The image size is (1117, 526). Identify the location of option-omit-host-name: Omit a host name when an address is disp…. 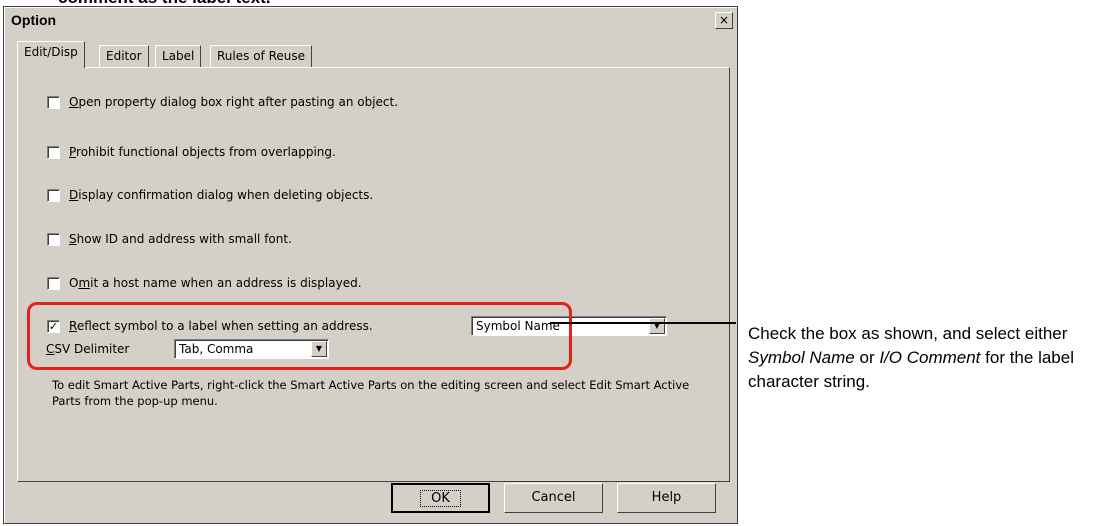
(204, 283).